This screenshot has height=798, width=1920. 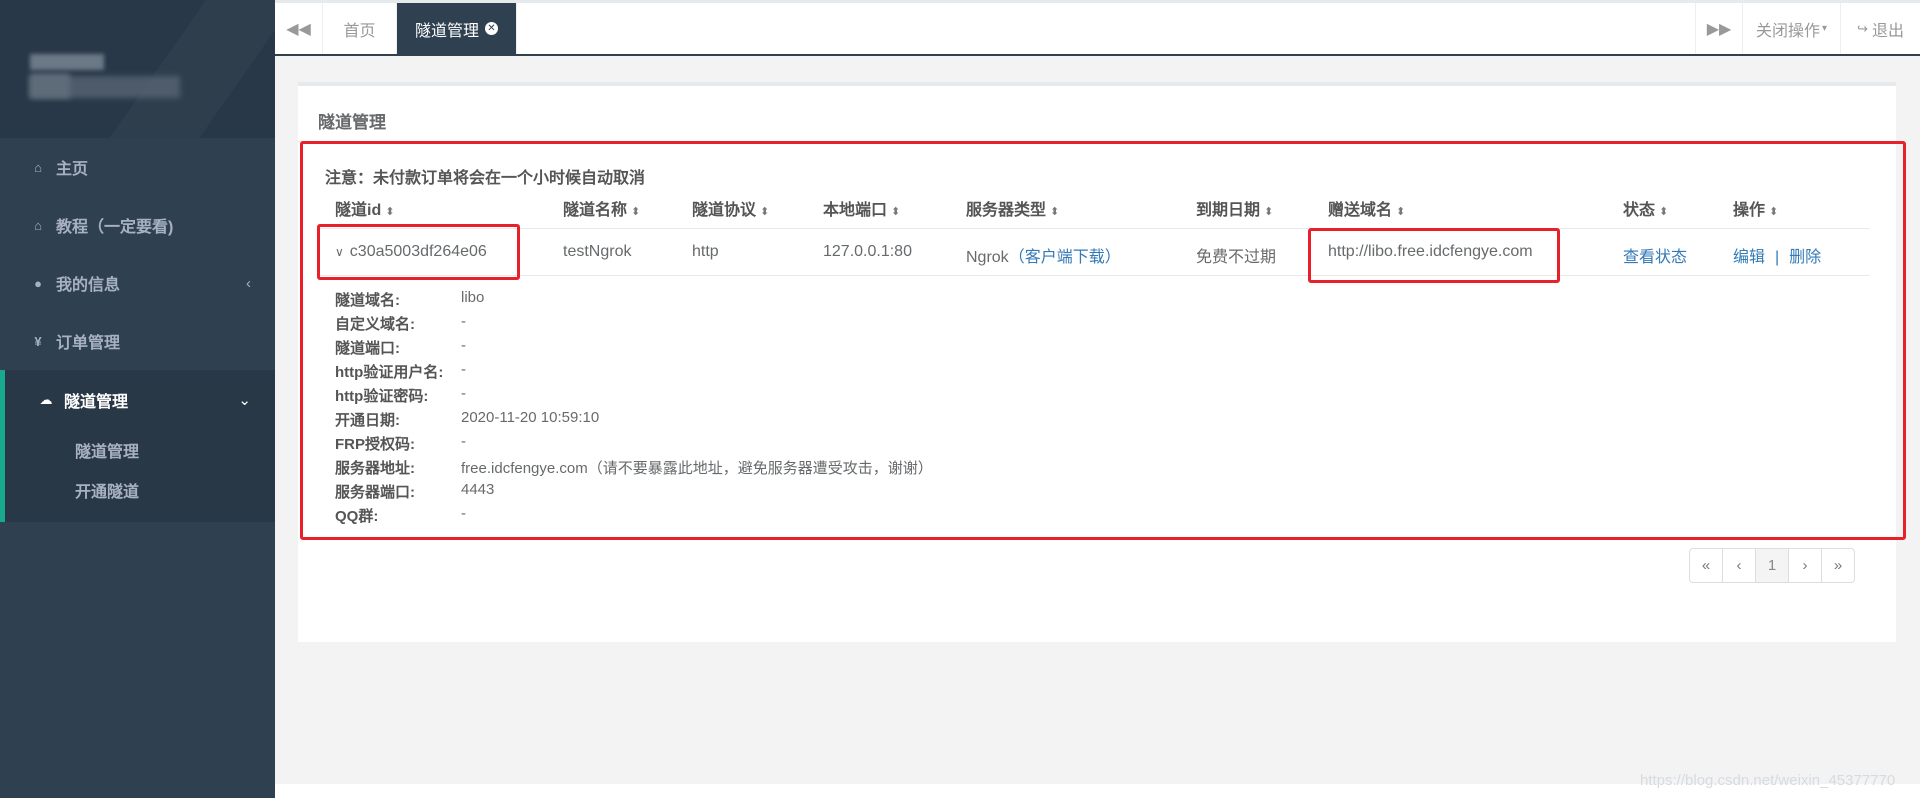 What do you see at coordinates (1862, 28) in the screenshot?
I see `logout-icon: ↪` at bounding box center [1862, 28].